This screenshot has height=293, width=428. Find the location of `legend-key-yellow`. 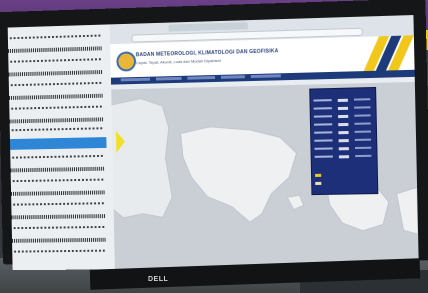

legend-key-yellow is located at coordinates (318, 175).